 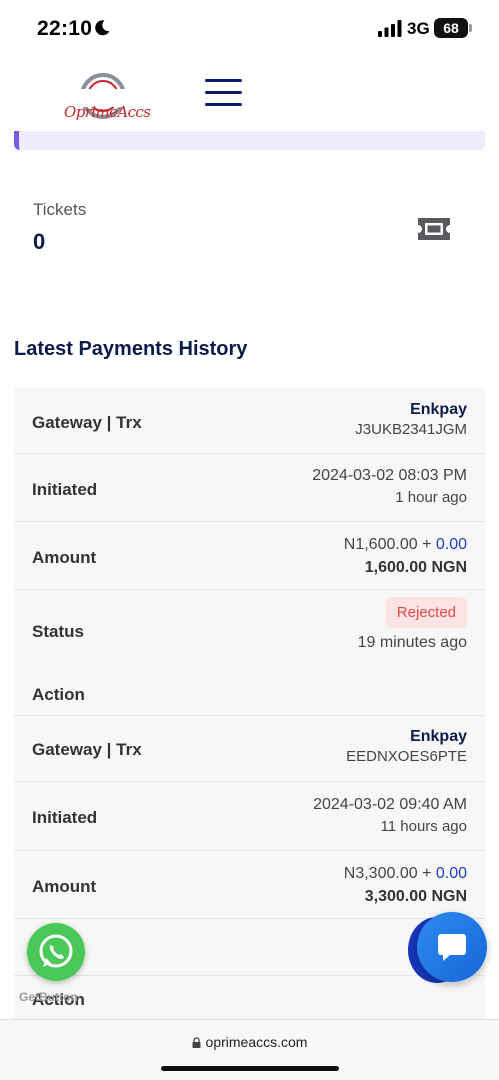 What do you see at coordinates (249, 140) in the screenshot?
I see `info-card-bottom` at bounding box center [249, 140].